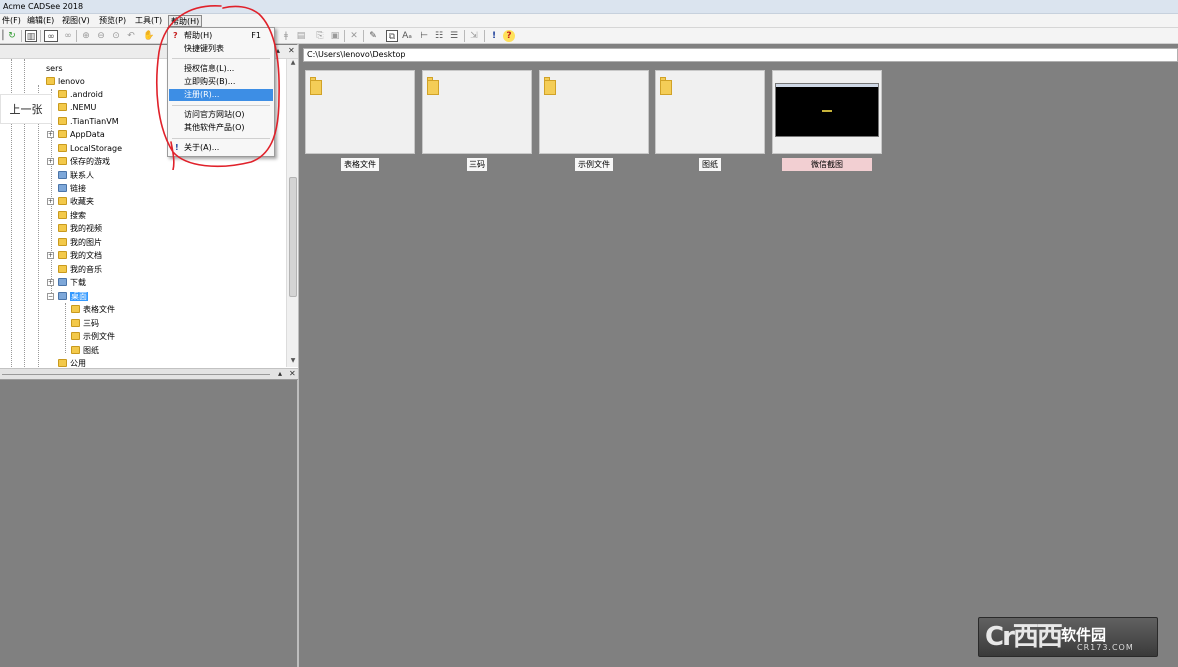 The image size is (1178, 667). Describe the element at coordinates (86, 242) in the screenshot. I see `tree-node-label: 我的图片` at that location.